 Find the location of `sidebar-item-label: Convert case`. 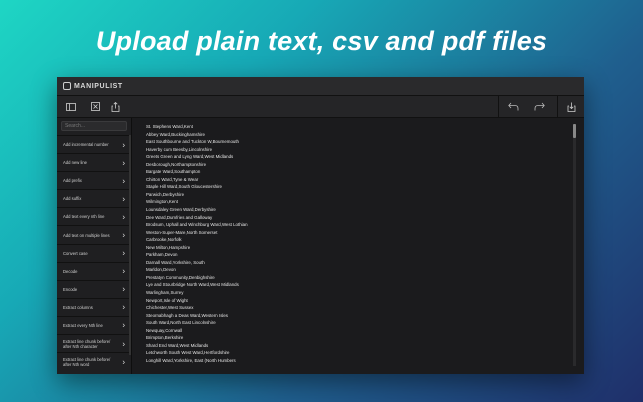

sidebar-item-label: Convert case is located at coordinates (75, 253).